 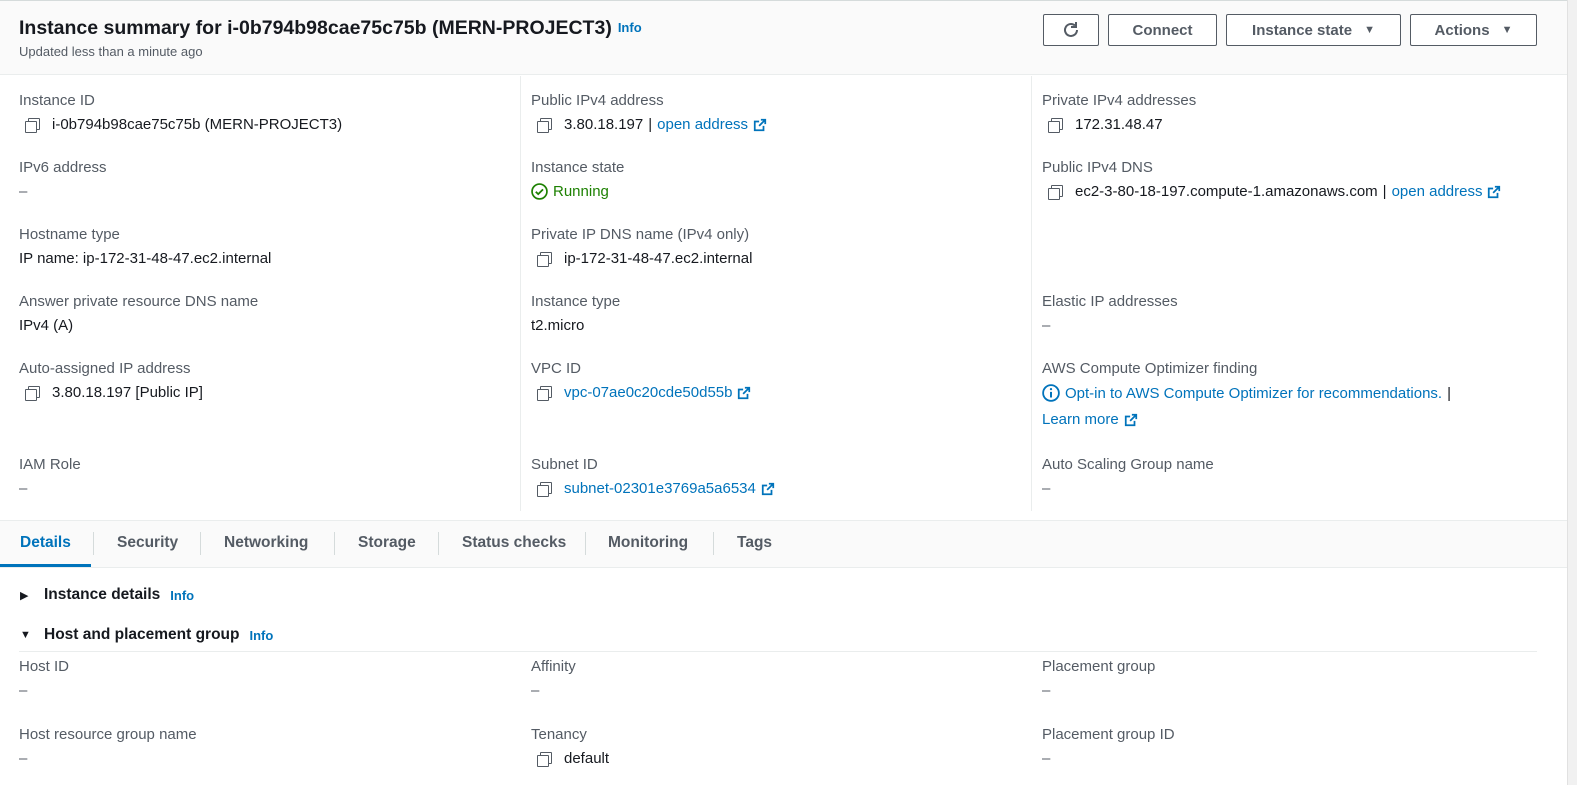 What do you see at coordinates (266, 544) in the screenshot?
I see `tab-networking: Networking` at bounding box center [266, 544].